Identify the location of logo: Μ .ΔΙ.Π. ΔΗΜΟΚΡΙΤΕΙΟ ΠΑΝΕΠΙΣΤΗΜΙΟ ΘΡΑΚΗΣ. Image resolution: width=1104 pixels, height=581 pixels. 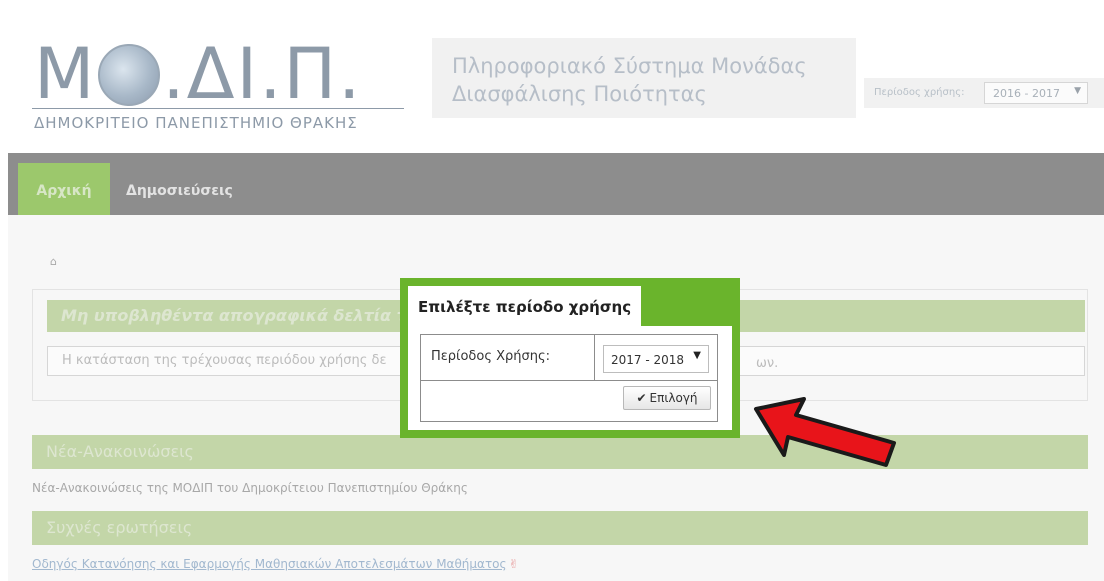
(220, 83).